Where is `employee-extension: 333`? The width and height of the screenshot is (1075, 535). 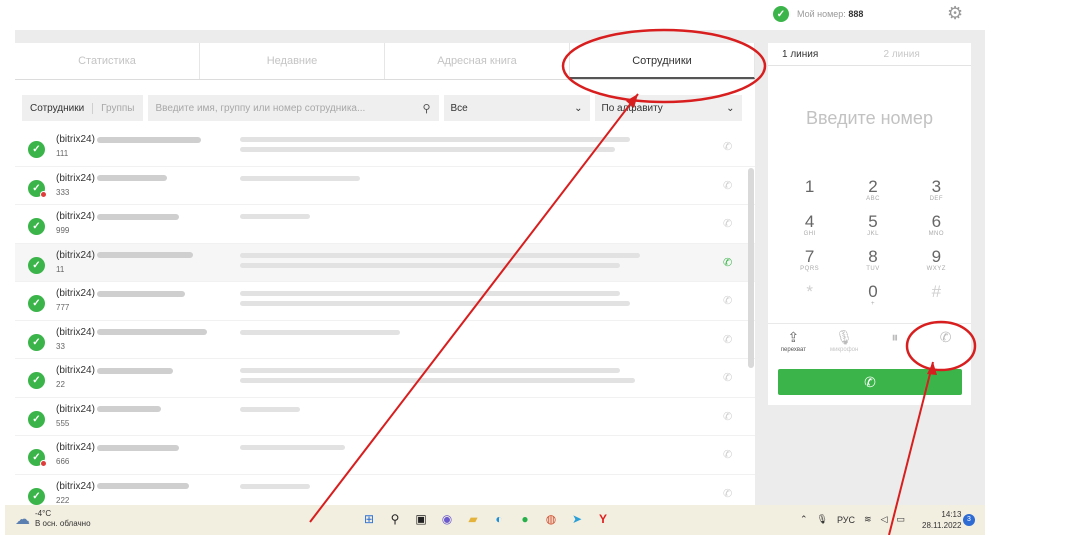
employee-extension: 333 is located at coordinates (63, 192).